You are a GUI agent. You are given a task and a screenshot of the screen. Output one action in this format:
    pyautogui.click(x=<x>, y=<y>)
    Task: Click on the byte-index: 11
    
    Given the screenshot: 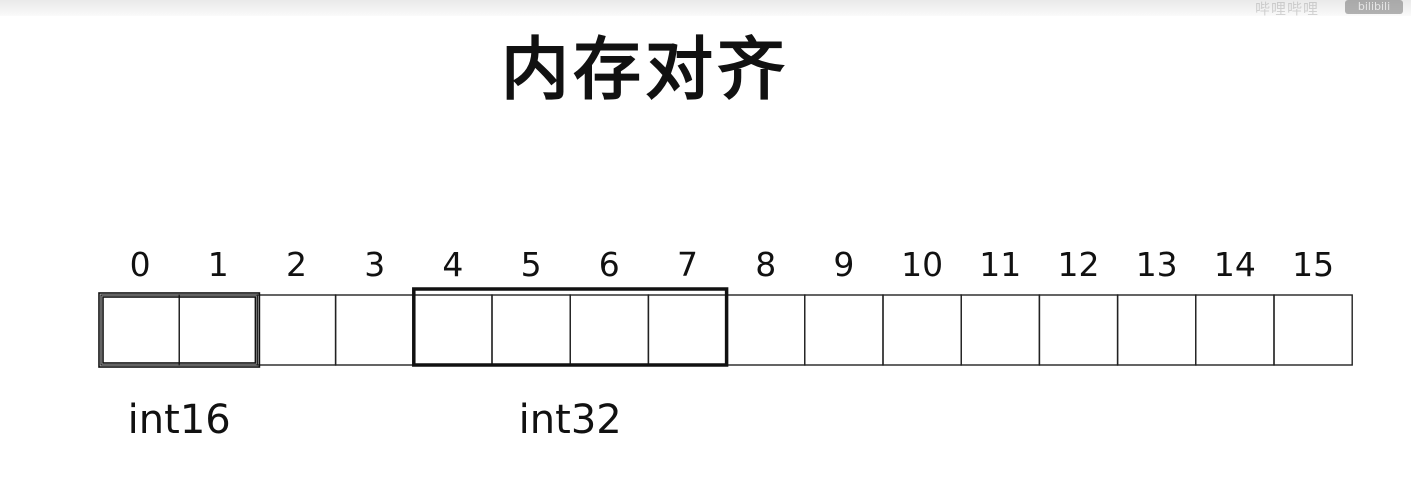 What is the action you would take?
    pyautogui.click(x=1000, y=264)
    